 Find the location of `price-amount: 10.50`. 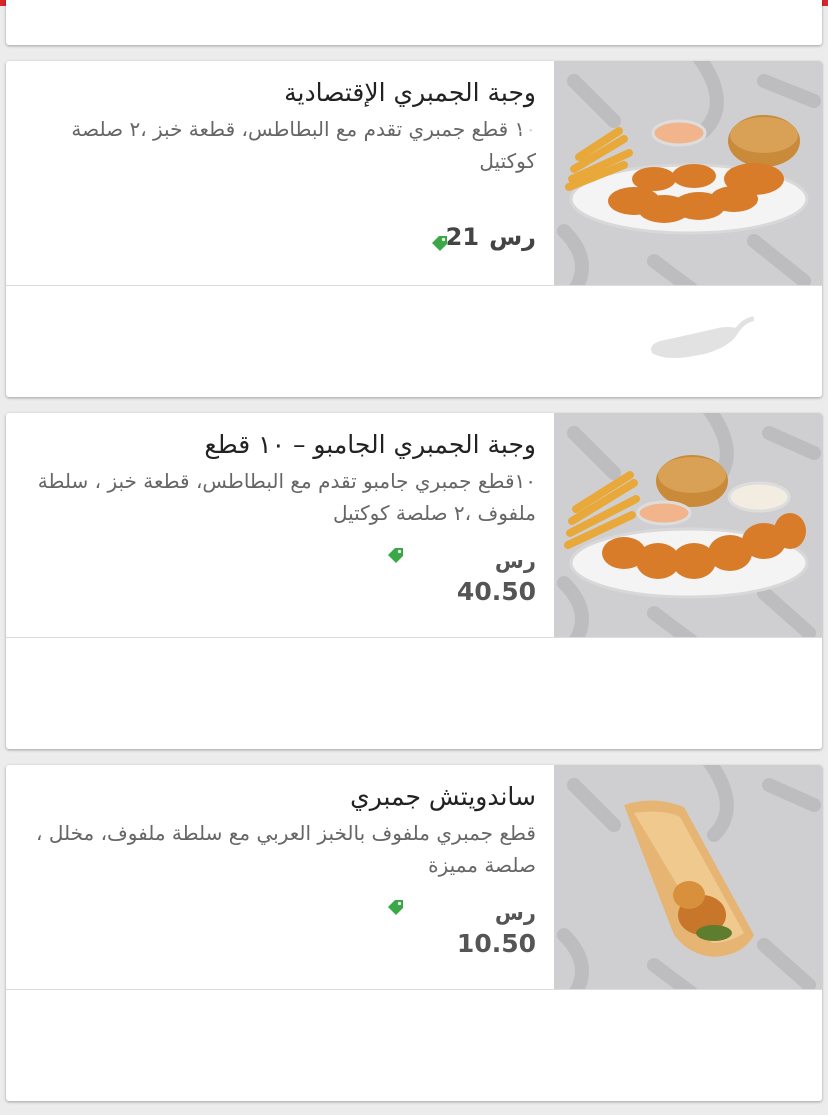

price-amount: 10.50 is located at coordinates (496, 943).